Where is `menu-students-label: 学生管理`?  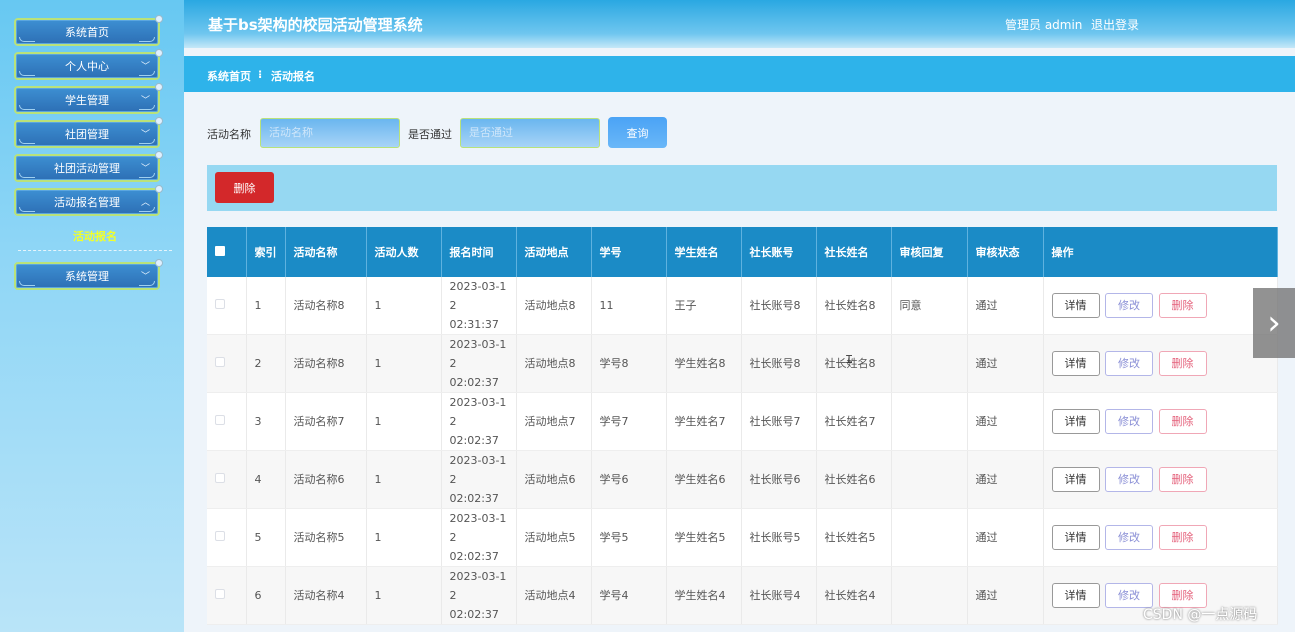 menu-students-label: 学生管理 is located at coordinates (87, 100).